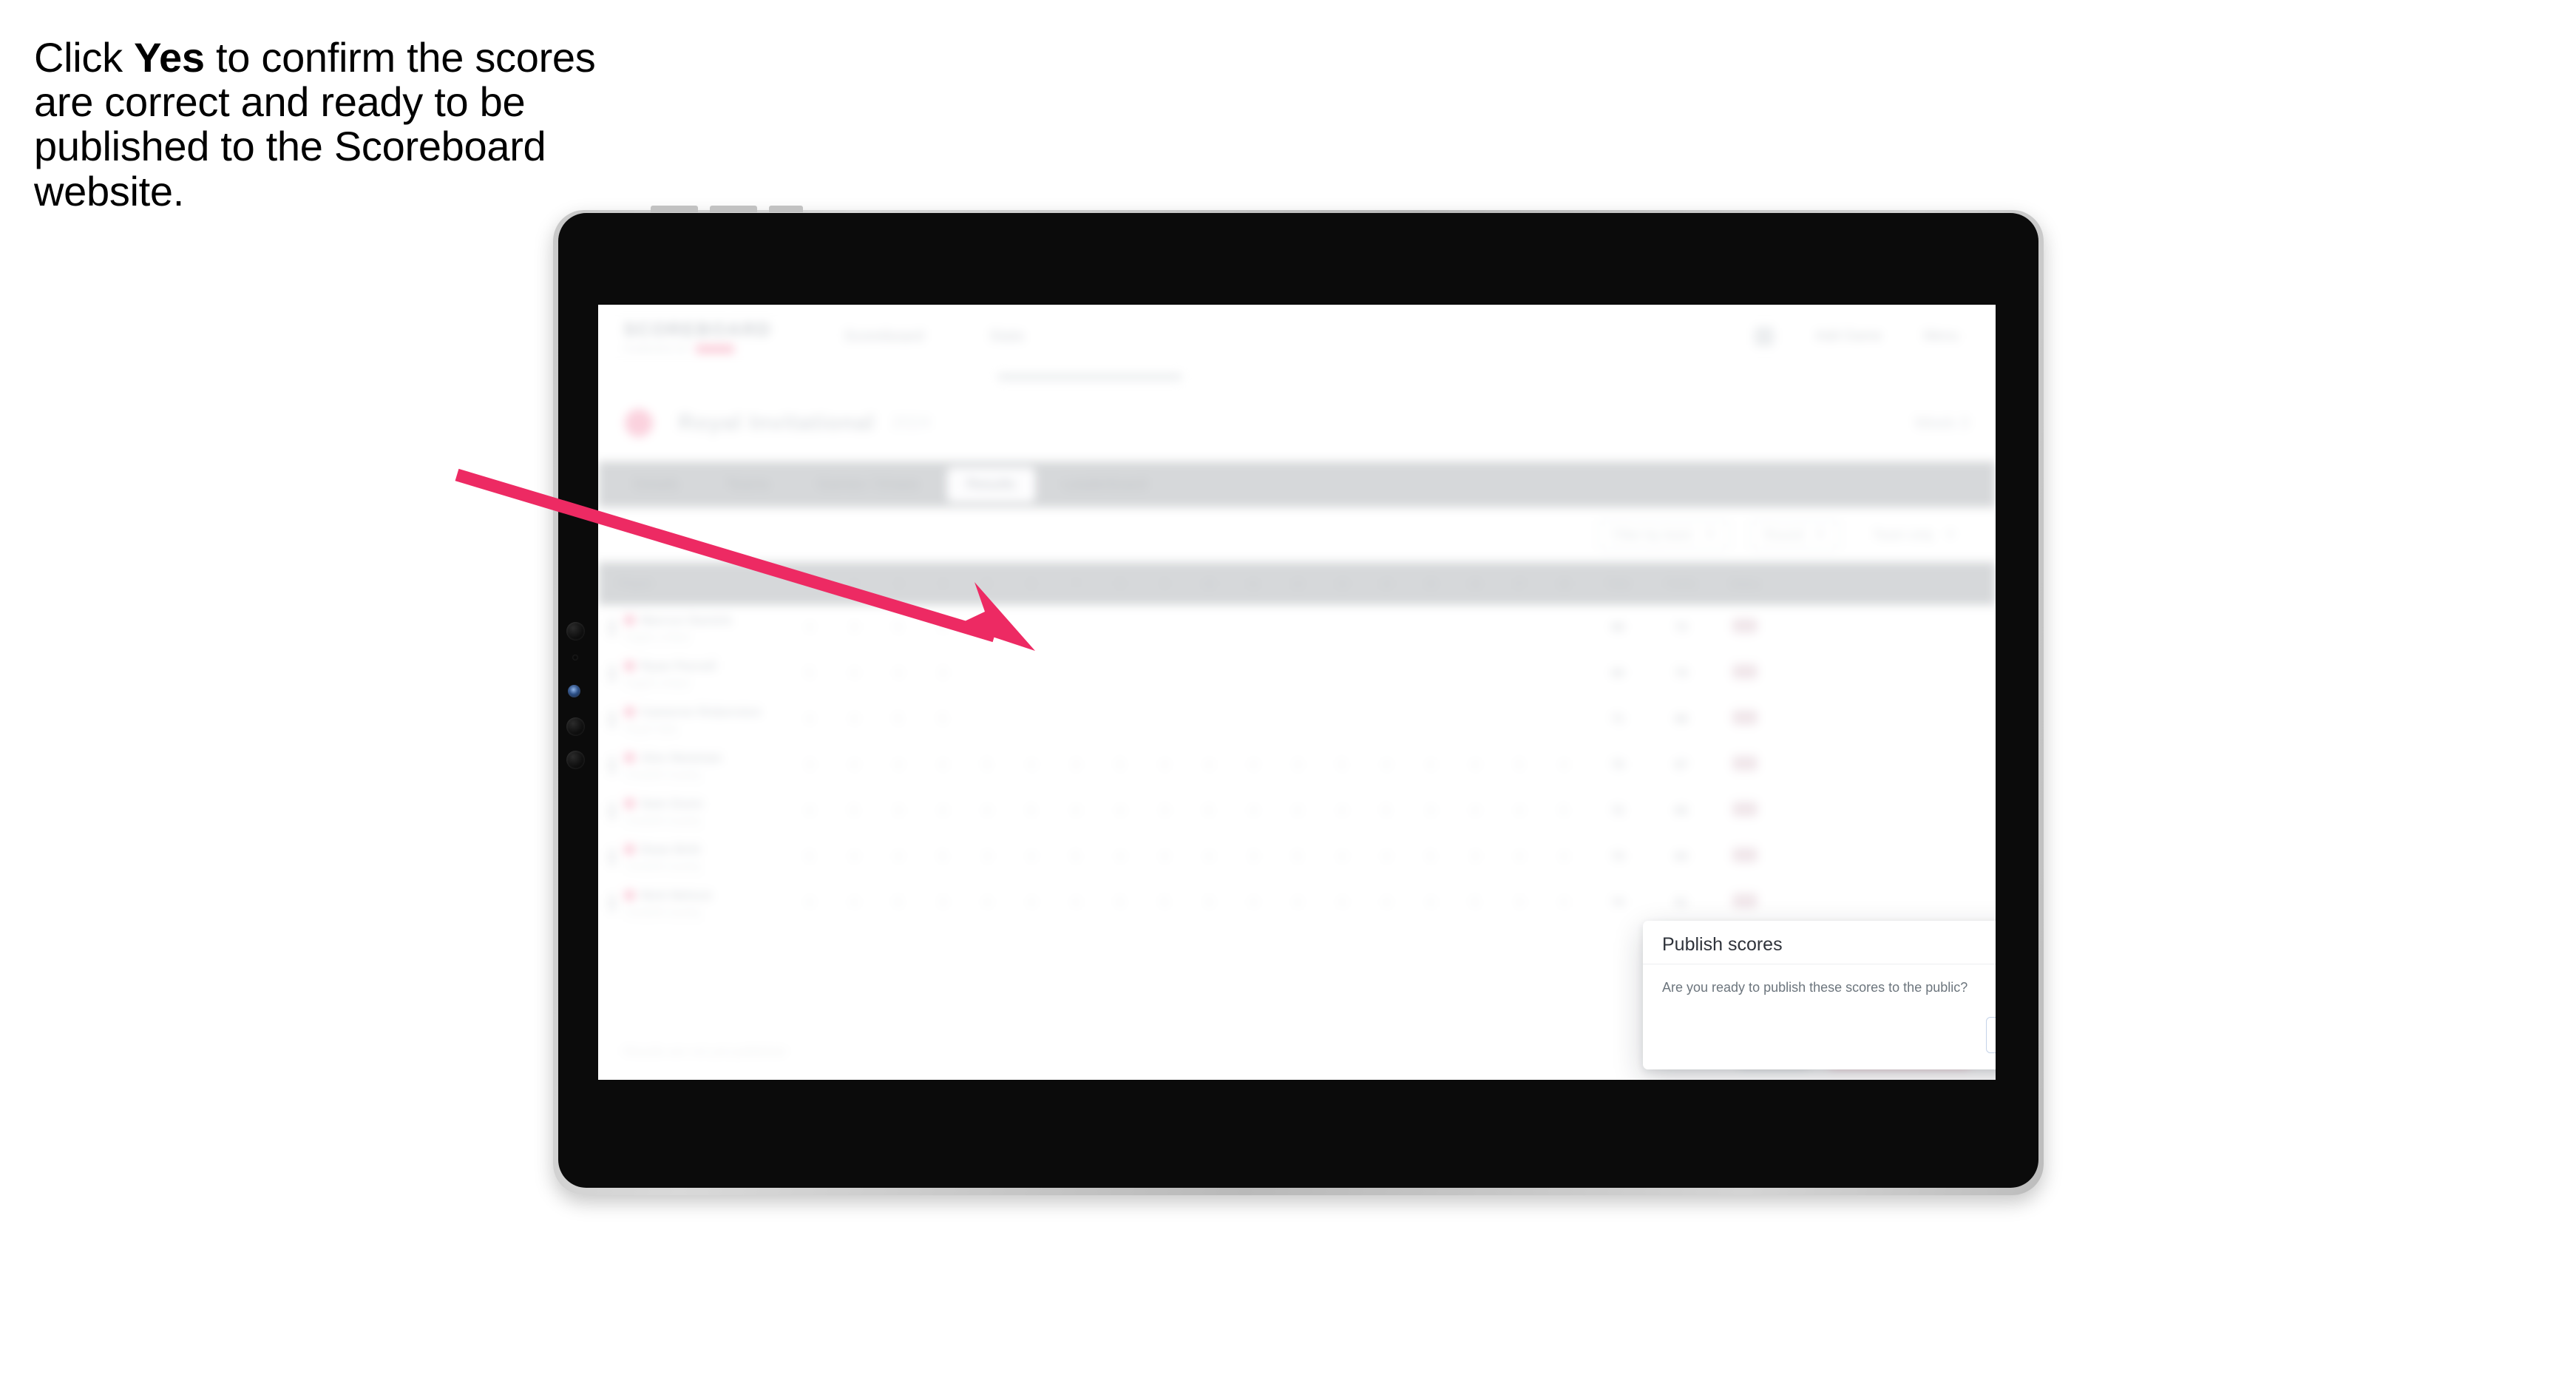 The height and width of the screenshot is (1386, 2576). Describe the element at coordinates (748, 484) in the screenshot. I see `tab-teams: Teams` at that location.